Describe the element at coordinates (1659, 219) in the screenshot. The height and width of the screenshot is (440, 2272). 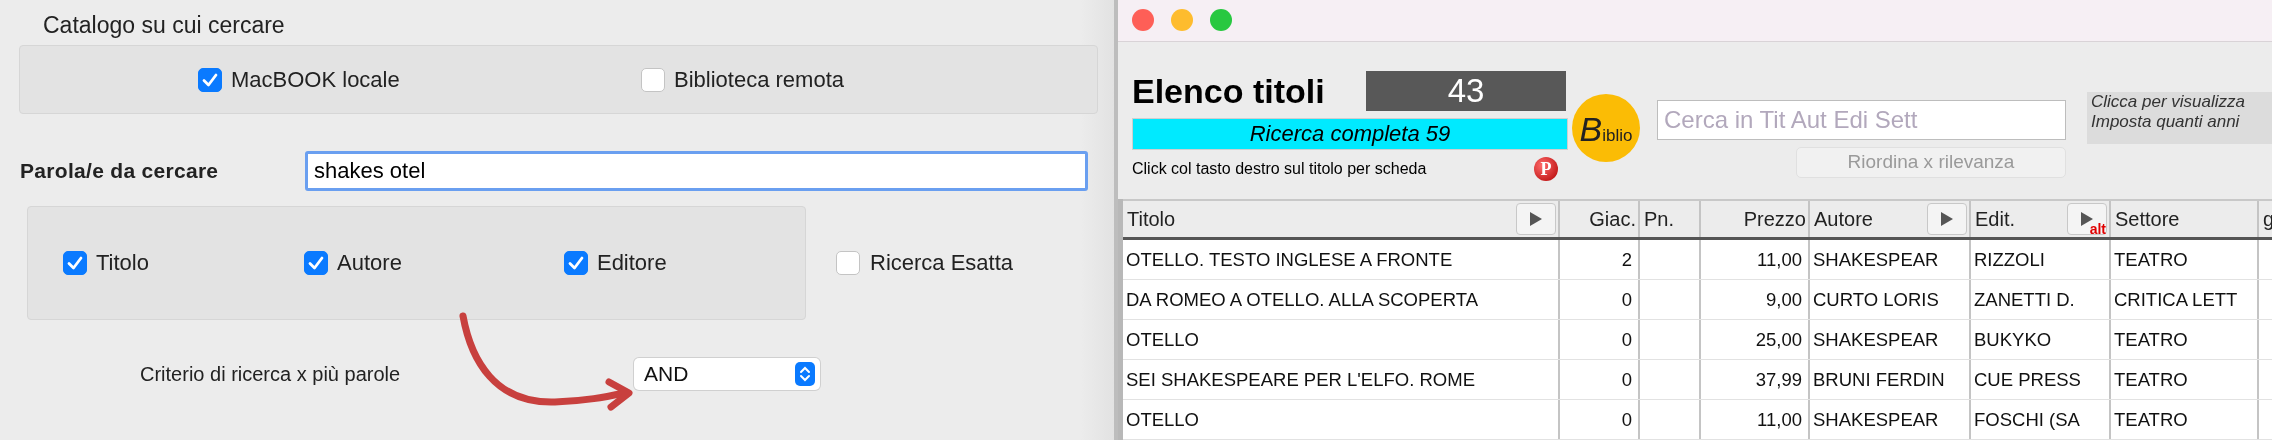
I see `header-label: Pn.` at that location.